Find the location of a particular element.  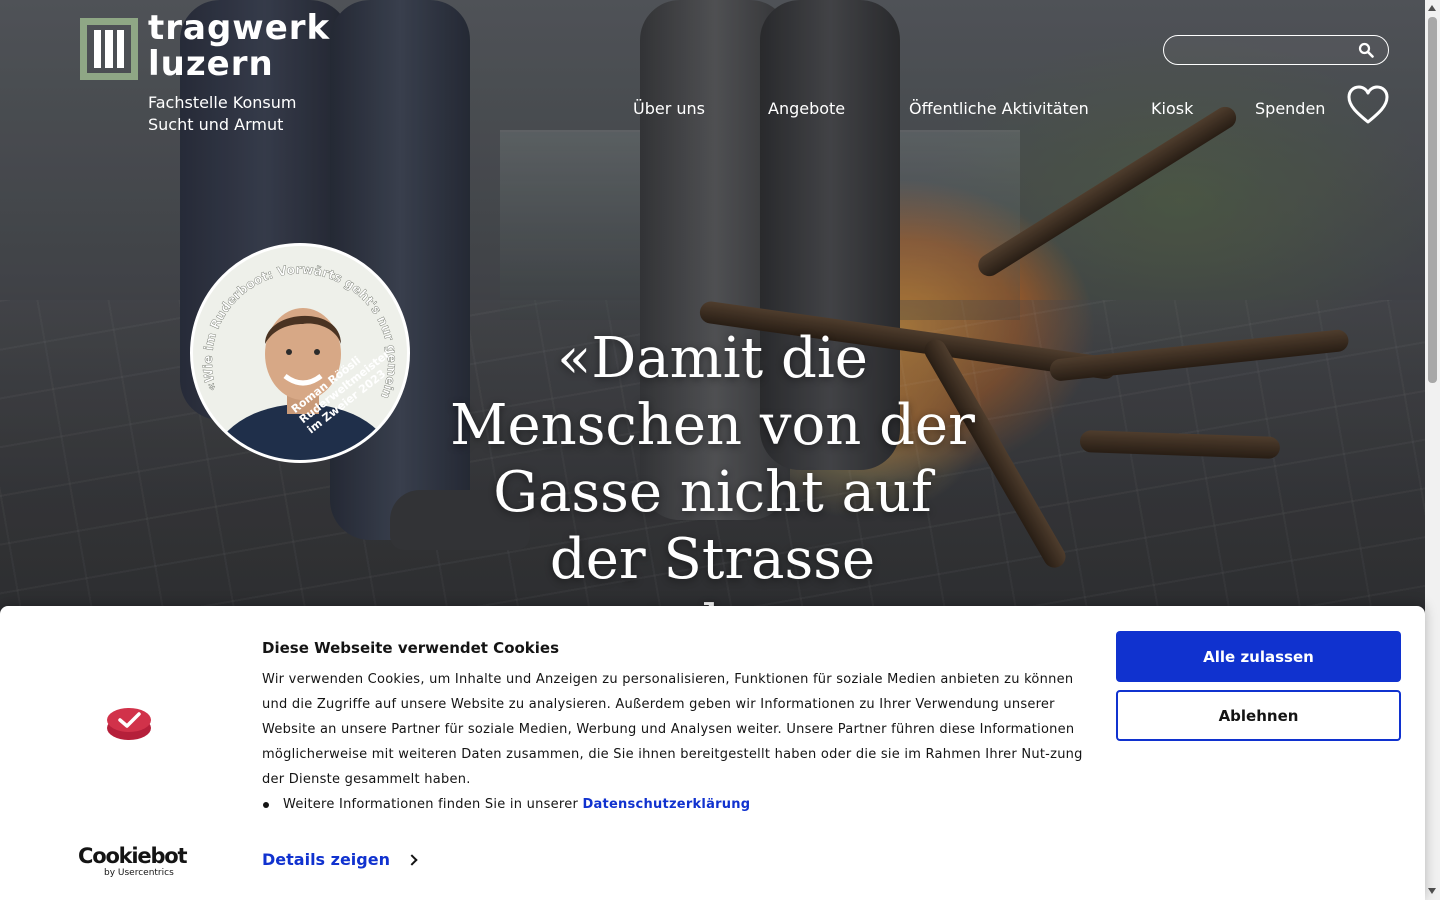

heart-icon is located at coordinates (1368, 105).